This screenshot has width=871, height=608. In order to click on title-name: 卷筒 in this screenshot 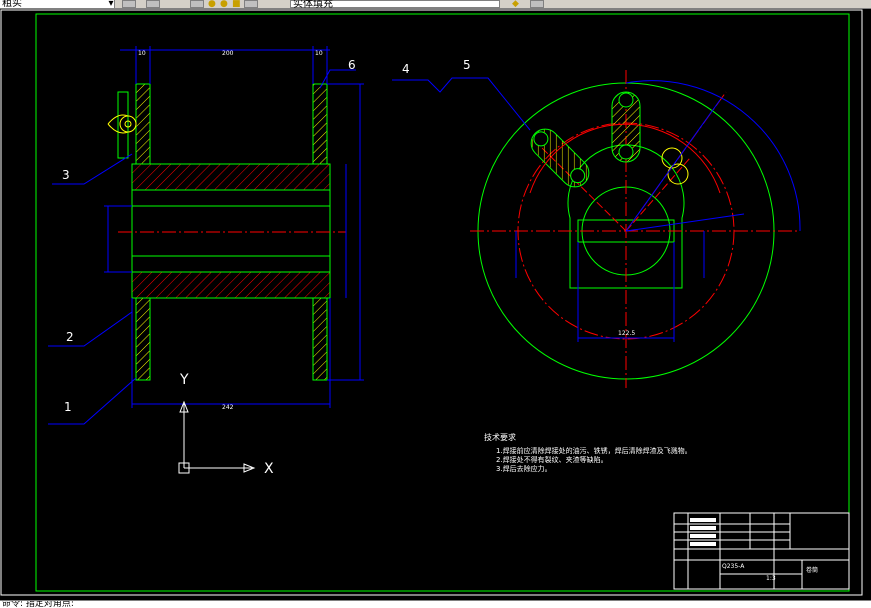, I will do `click(812, 570)`.